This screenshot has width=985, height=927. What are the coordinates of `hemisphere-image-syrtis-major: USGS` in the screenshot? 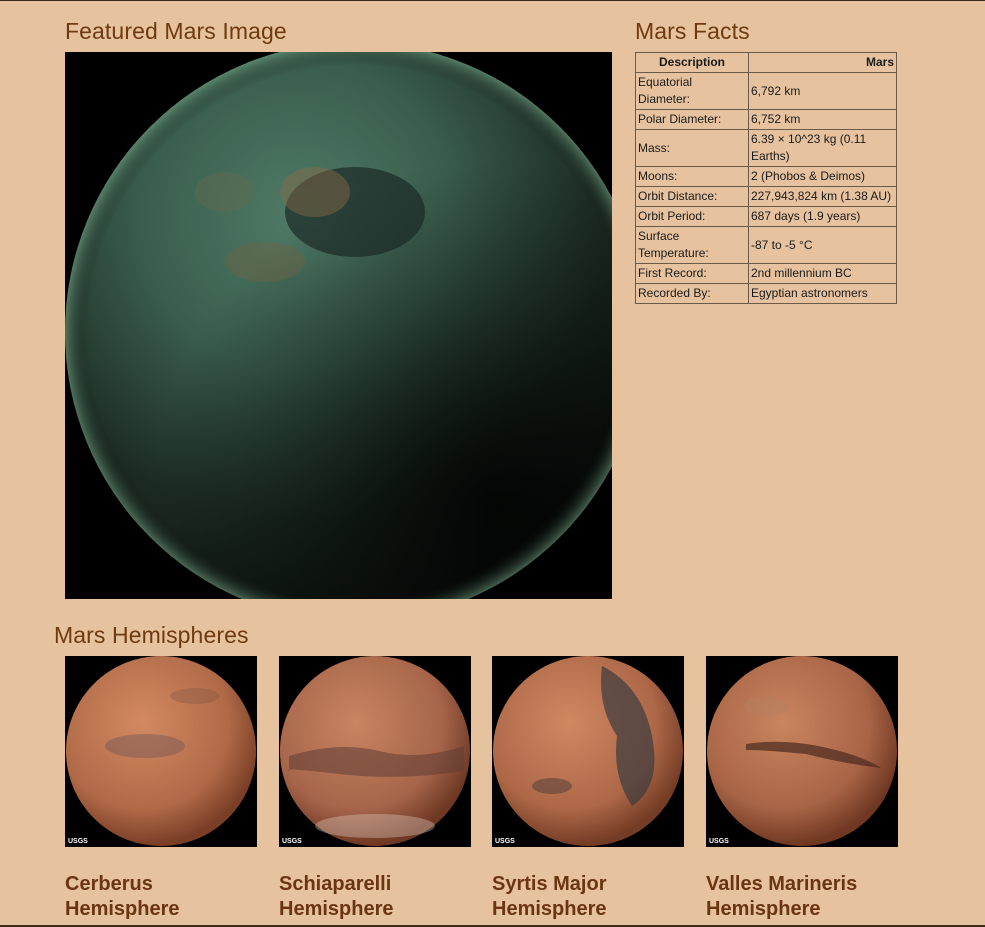 It's located at (588, 751).